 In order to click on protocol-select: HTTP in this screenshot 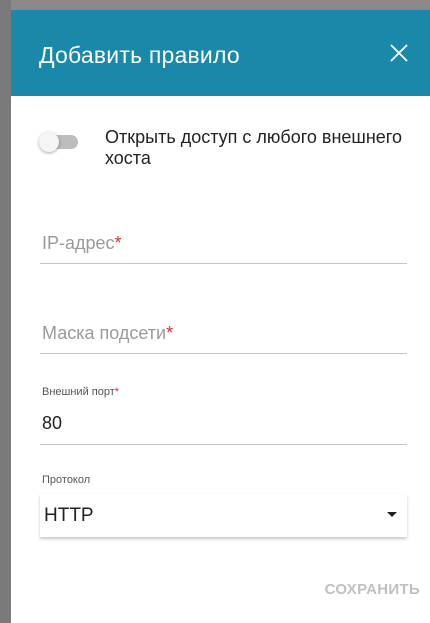, I will do `click(223, 515)`.